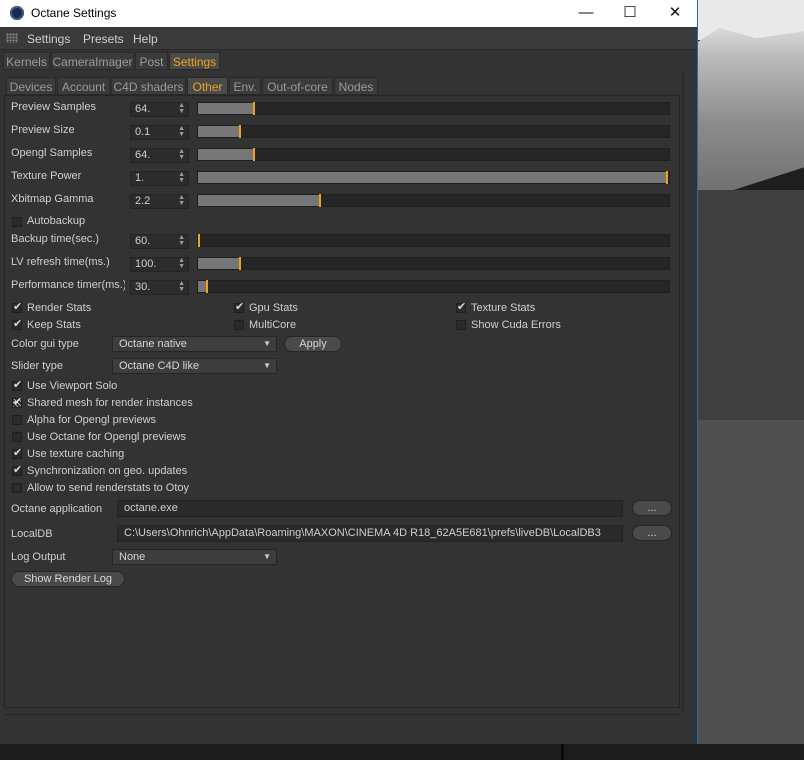 The height and width of the screenshot is (760, 804). Describe the element at coordinates (630, 13) in the screenshot. I see `maximize-button: ☐` at that location.